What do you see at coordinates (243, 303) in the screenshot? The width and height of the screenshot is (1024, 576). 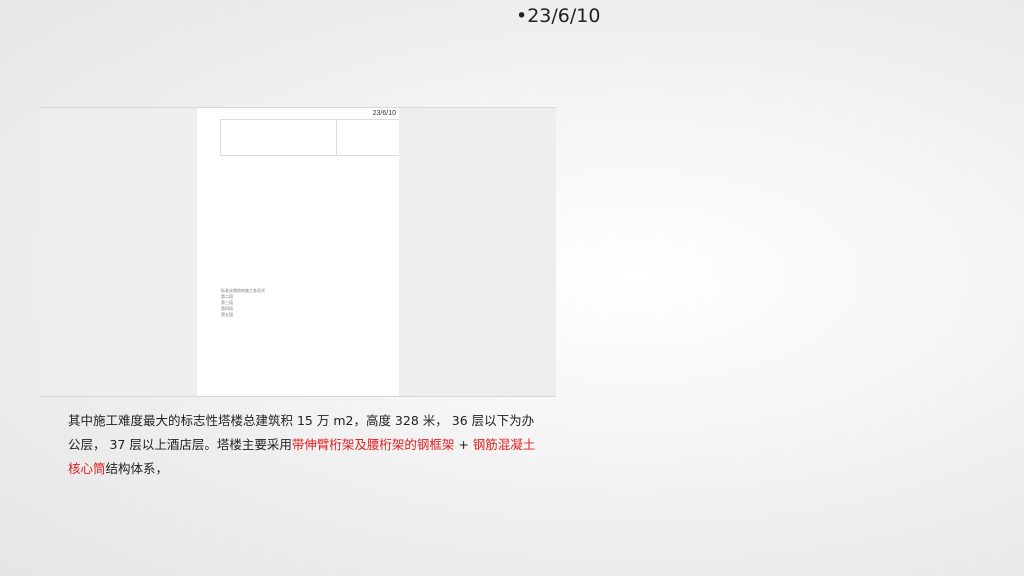 I see `document-outline-list: 标准化钢结构施工各项式 第二段 第三段 第四段 第五段` at bounding box center [243, 303].